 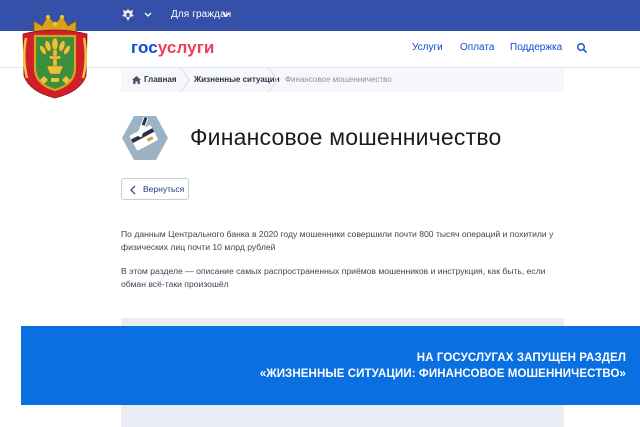 I want to click on gosuslugi-logo: госуслуги, so click(x=172, y=48).